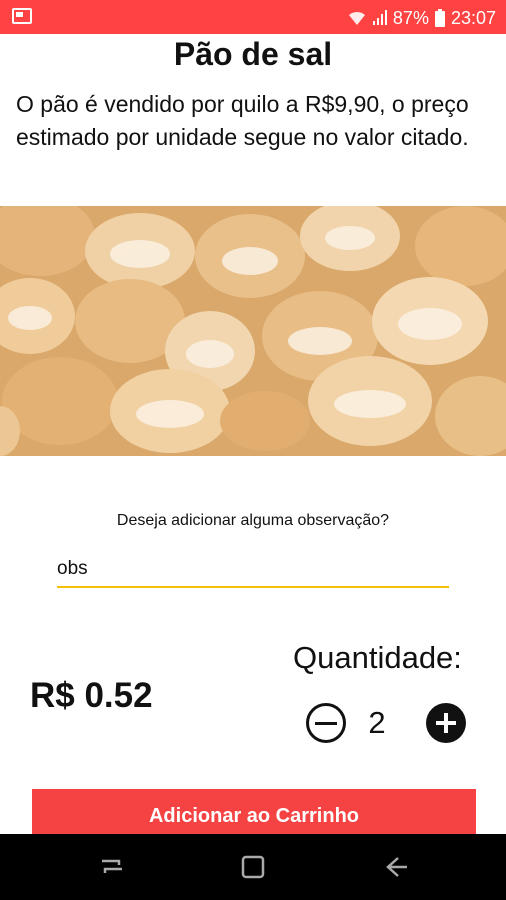 This screenshot has height=900, width=506. I want to click on decrease-quantity-button, so click(326, 723).